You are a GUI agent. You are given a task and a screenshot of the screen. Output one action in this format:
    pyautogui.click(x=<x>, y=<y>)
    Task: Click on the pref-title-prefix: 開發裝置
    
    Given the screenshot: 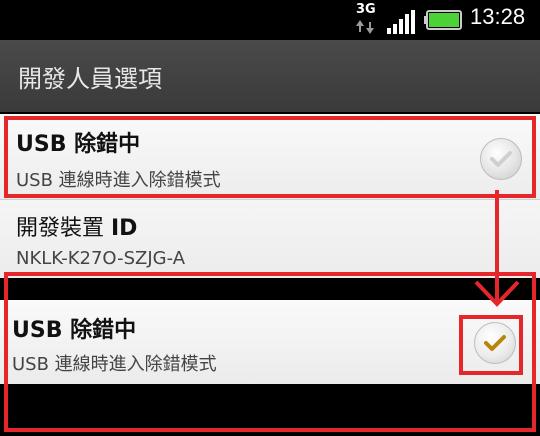 What is the action you would take?
    pyautogui.click(x=63, y=228)
    